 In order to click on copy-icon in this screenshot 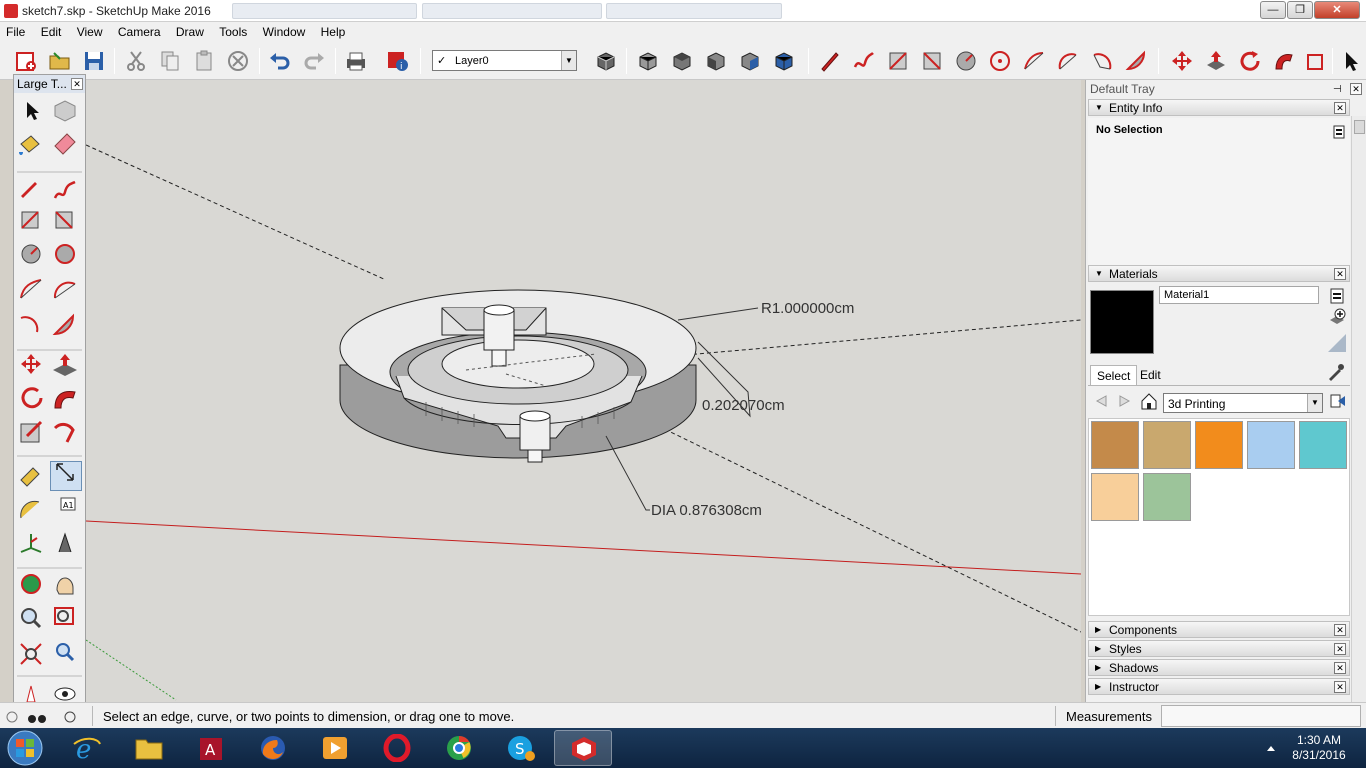, I will do `click(170, 61)`.